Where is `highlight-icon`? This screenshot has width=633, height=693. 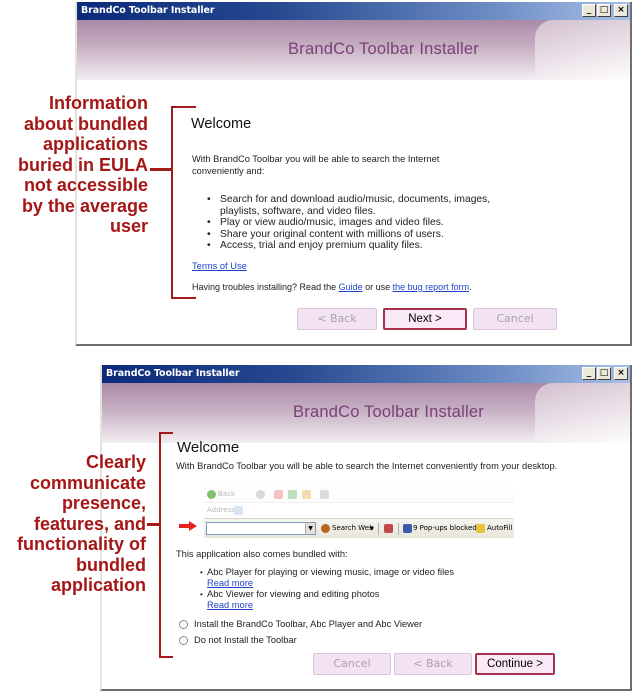
highlight-icon is located at coordinates (388, 528).